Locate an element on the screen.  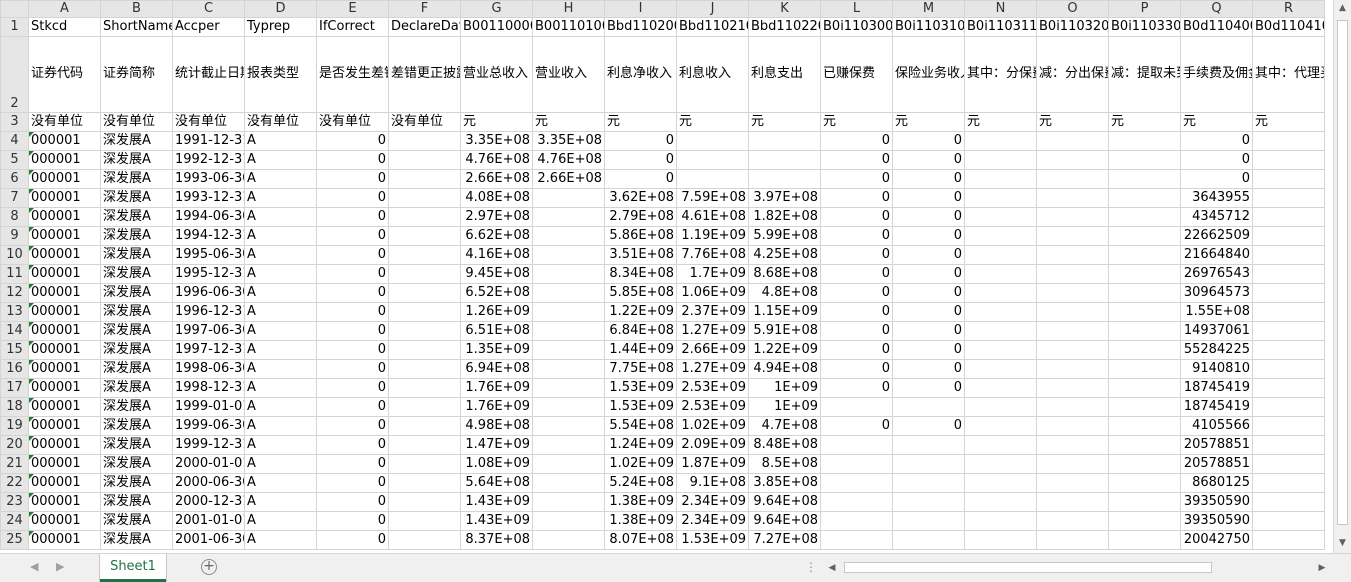
horizontal-scrollbar: ◀ ▶ is located at coordinates (1077, 568).